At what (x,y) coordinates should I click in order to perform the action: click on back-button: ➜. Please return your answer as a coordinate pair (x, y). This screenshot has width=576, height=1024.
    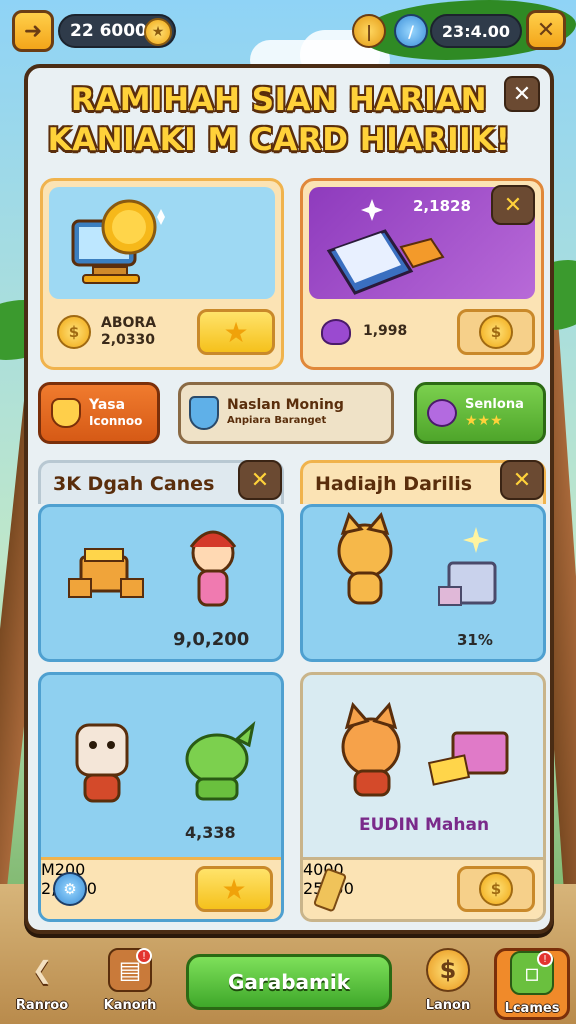
    Looking at the image, I should click on (33, 31).